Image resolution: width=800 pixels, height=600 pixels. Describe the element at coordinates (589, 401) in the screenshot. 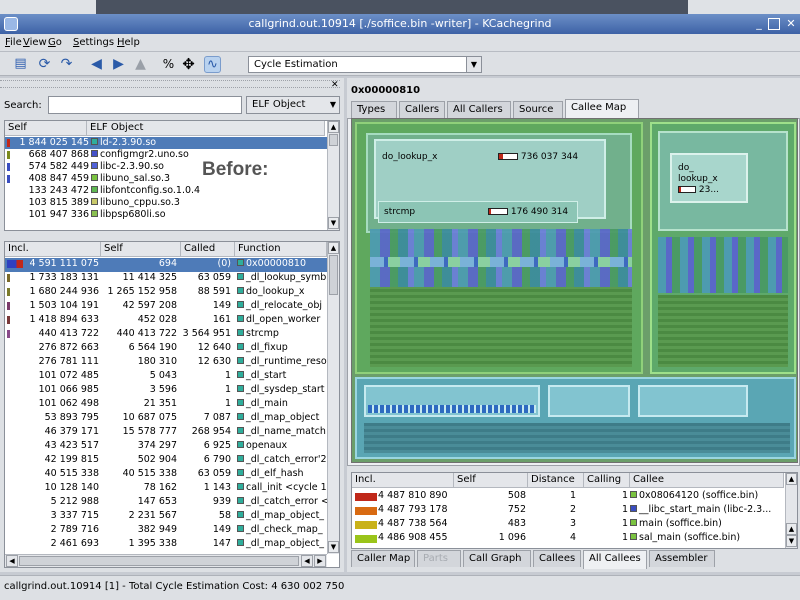

I see `treemap-block-lower-b` at that location.